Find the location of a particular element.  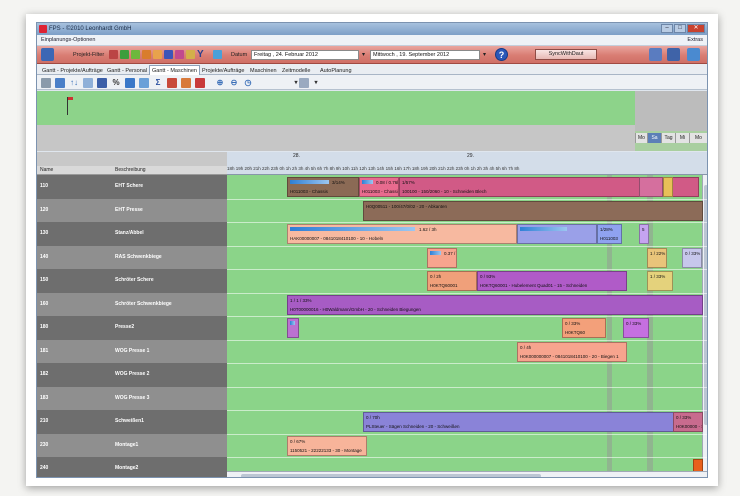

close-button: ✕ is located at coordinates (696, 28).